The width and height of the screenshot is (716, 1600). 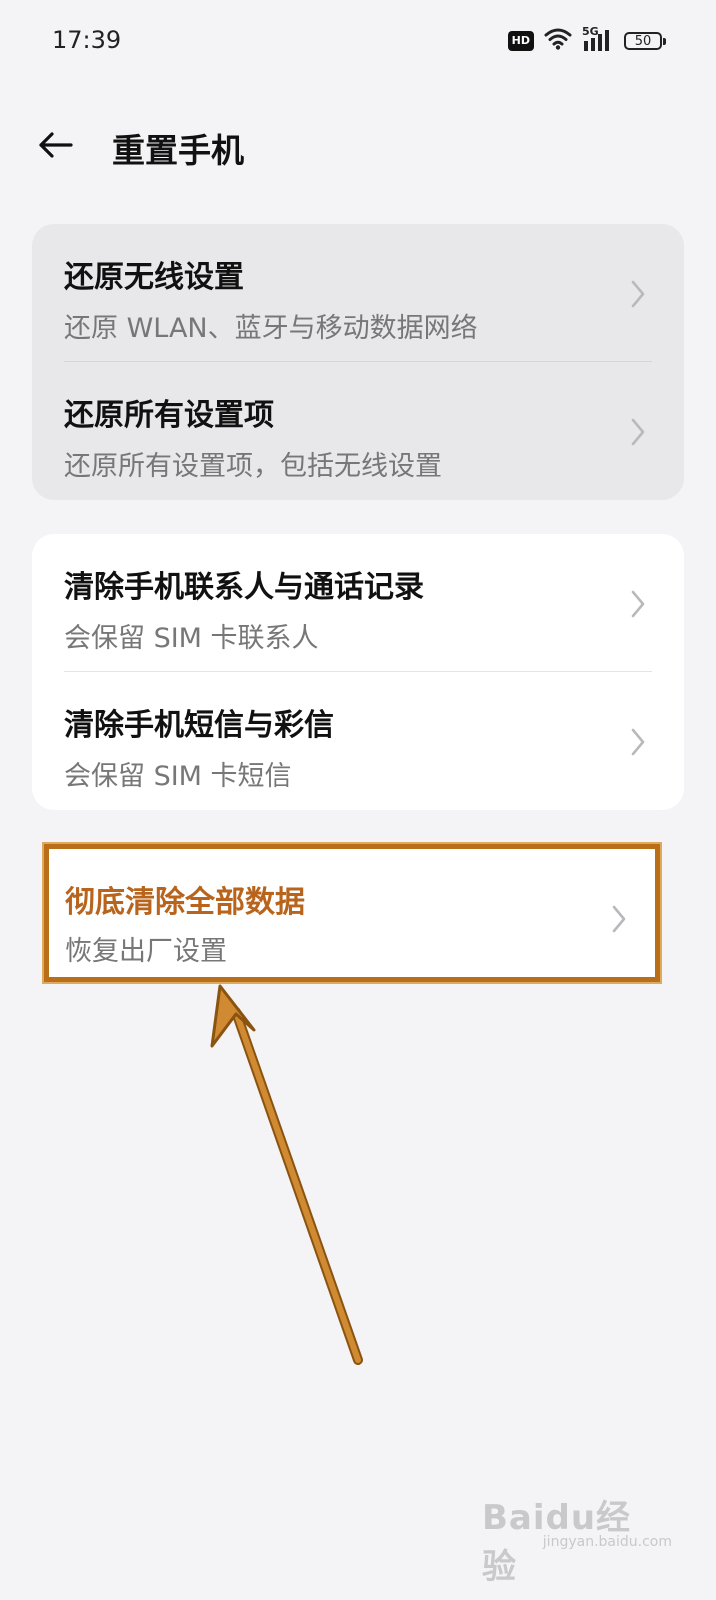 What do you see at coordinates (358, 431) in the screenshot?
I see `reset-all-settings-item: 还原所有设置项 还原所有设置项，包括无线设置` at bounding box center [358, 431].